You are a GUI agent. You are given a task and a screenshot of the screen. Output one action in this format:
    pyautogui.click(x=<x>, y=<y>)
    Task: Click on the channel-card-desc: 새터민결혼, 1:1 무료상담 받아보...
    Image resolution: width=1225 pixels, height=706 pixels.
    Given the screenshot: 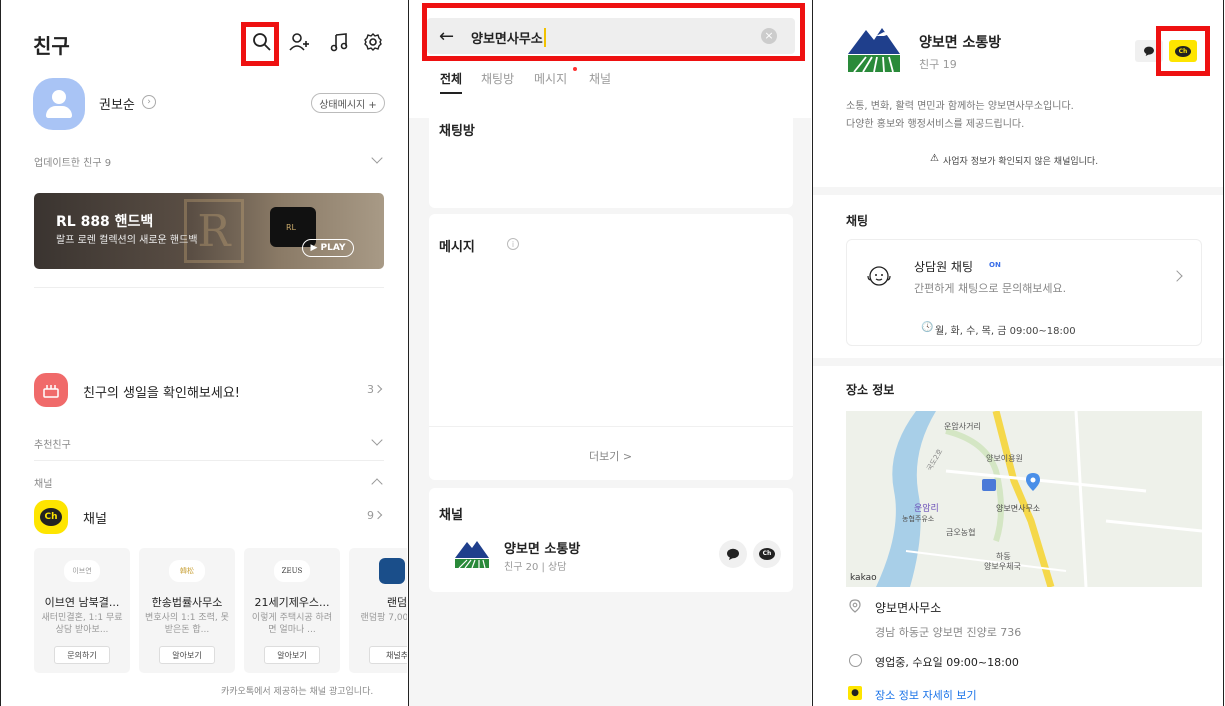 What is the action you would take?
    pyautogui.click(x=82, y=624)
    